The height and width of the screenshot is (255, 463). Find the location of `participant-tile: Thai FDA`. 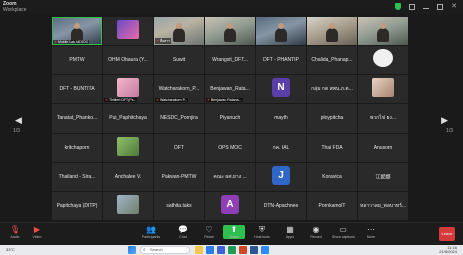

participant-tile: Thai FDA is located at coordinates (332, 147).